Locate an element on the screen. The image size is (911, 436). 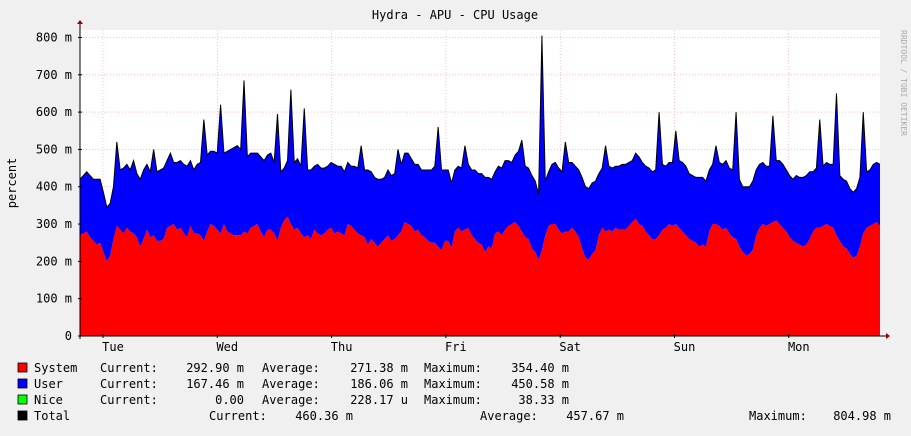
legend-maximum-value: 38.33 m is located at coordinates (543, 400).